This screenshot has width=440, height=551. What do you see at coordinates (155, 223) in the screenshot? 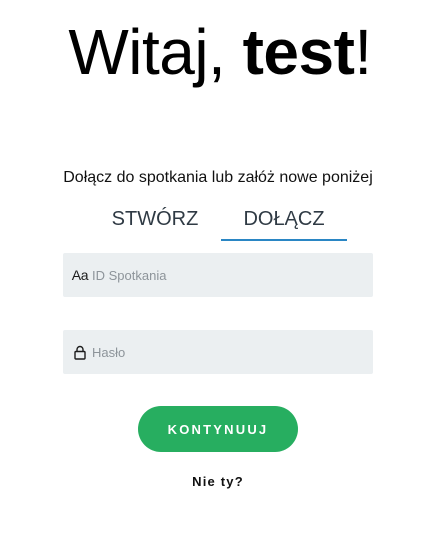
I see `tab-create: STWÓRZ` at bounding box center [155, 223].